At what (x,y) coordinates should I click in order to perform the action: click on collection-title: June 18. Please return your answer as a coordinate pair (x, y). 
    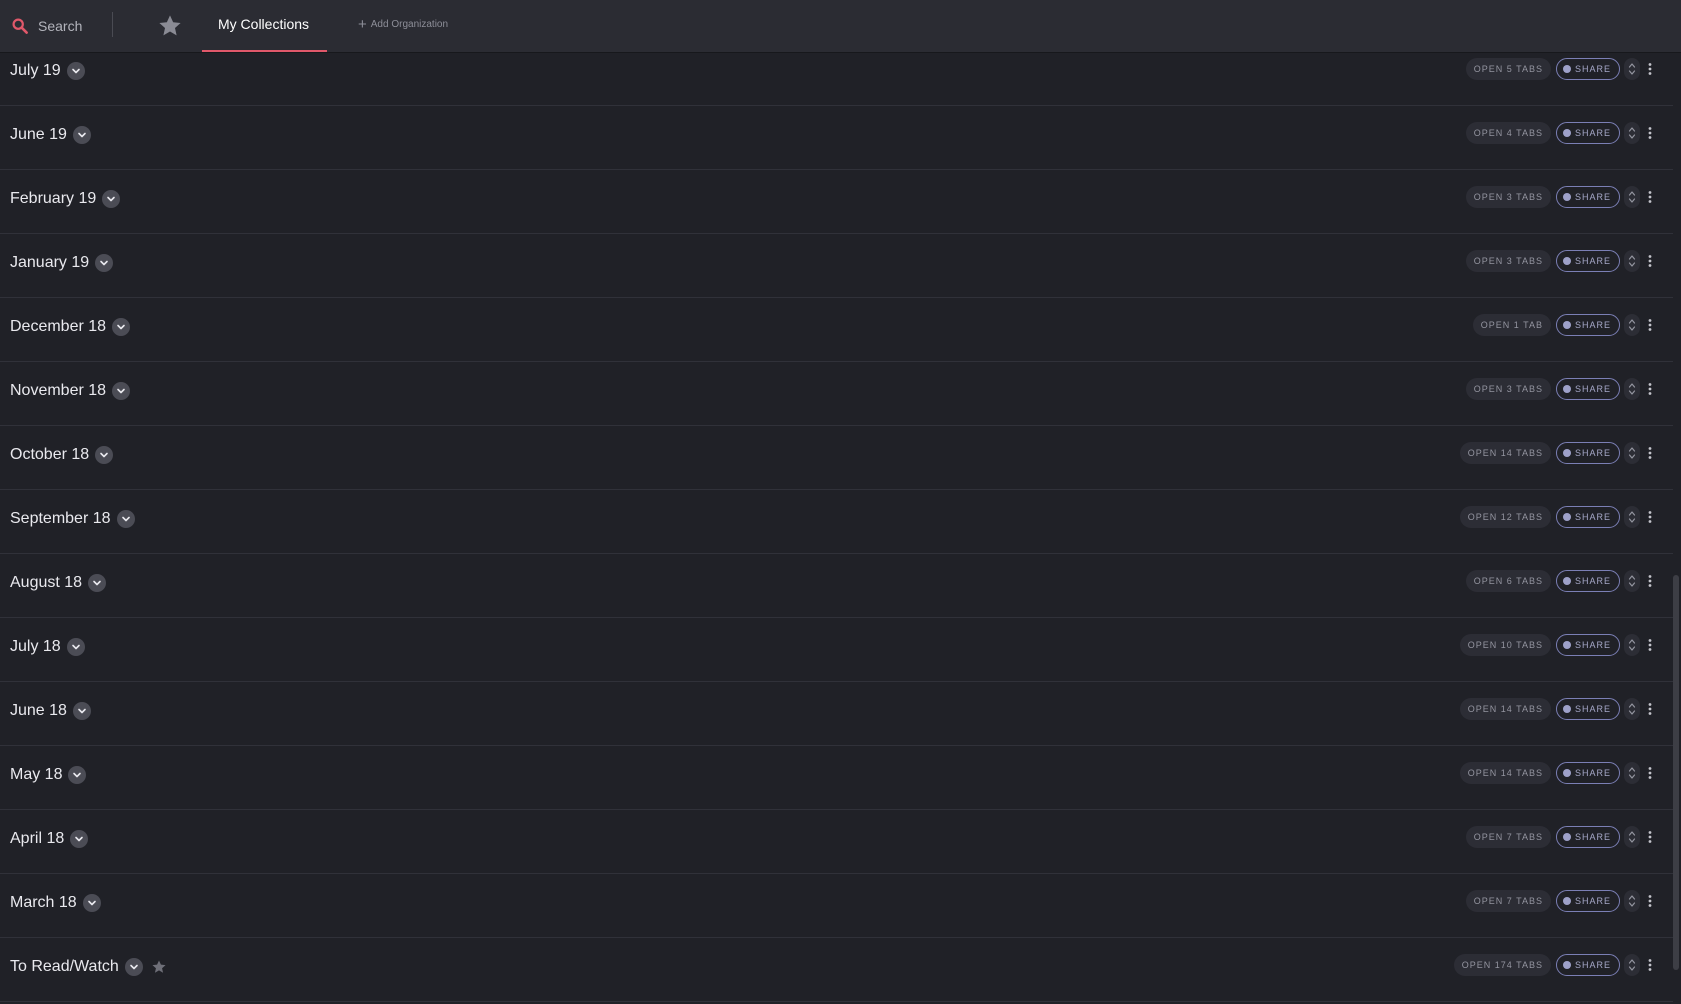
    Looking at the image, I should click on (38, 711).